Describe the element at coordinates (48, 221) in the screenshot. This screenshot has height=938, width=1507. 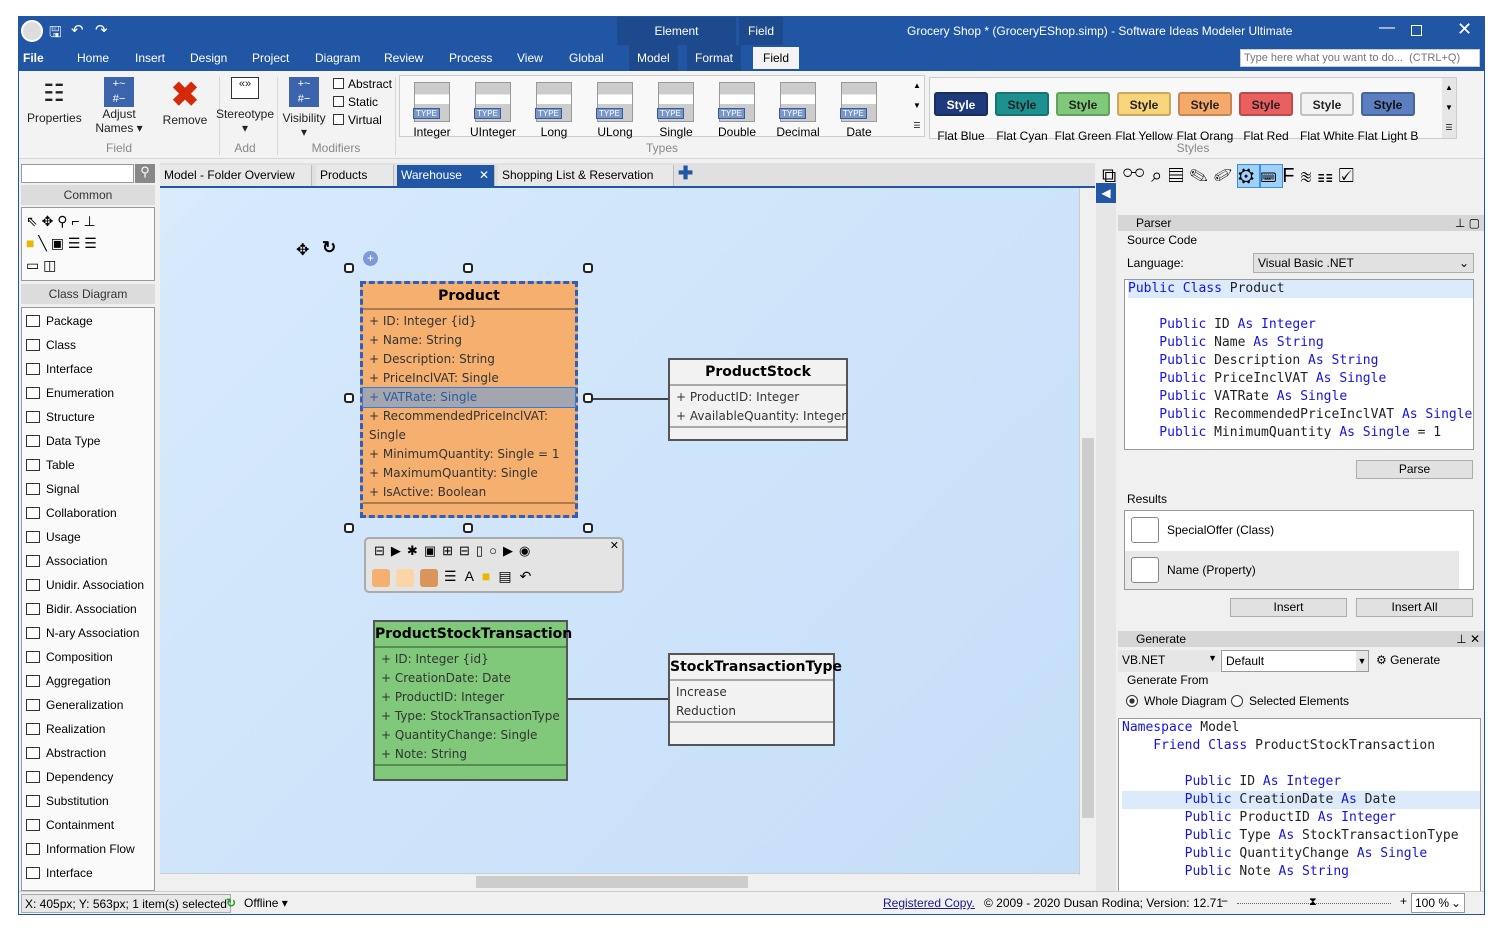
I see `move-icon: ✥` at that location.